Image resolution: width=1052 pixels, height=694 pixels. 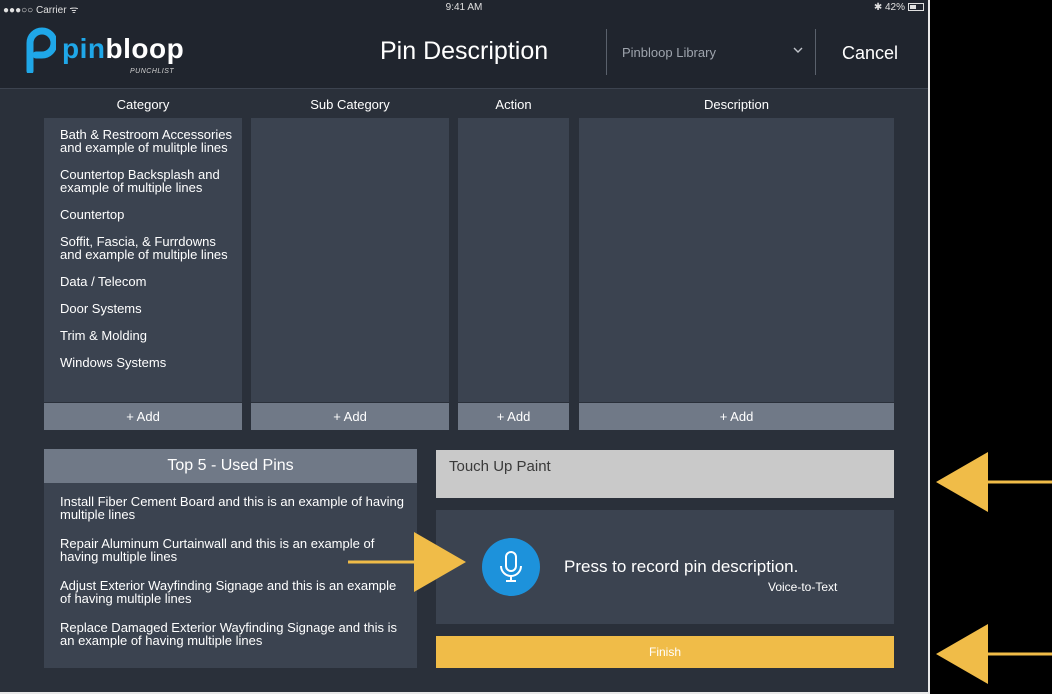 I want to click on description-list, so click(x=736, y=260).